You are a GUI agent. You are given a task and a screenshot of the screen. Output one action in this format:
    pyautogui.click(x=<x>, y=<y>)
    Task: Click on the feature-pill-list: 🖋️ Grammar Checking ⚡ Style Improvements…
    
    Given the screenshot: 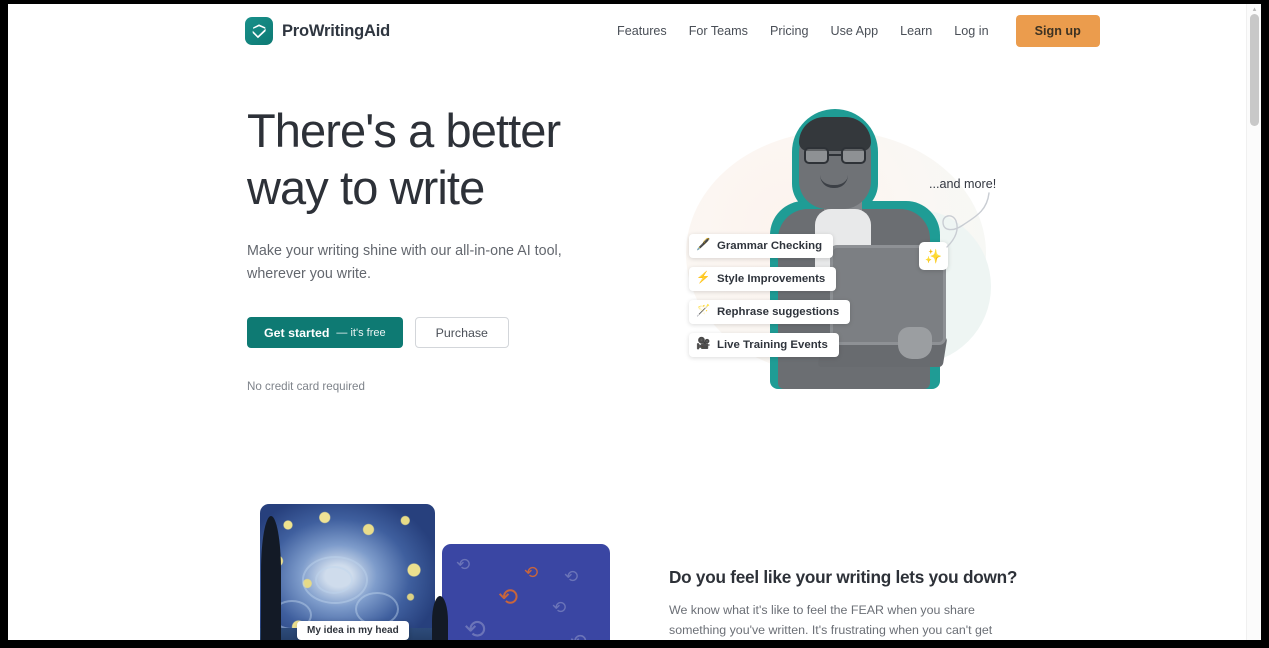 What is the action you would take?
    pyautogui.click(x=770, y=295)
    